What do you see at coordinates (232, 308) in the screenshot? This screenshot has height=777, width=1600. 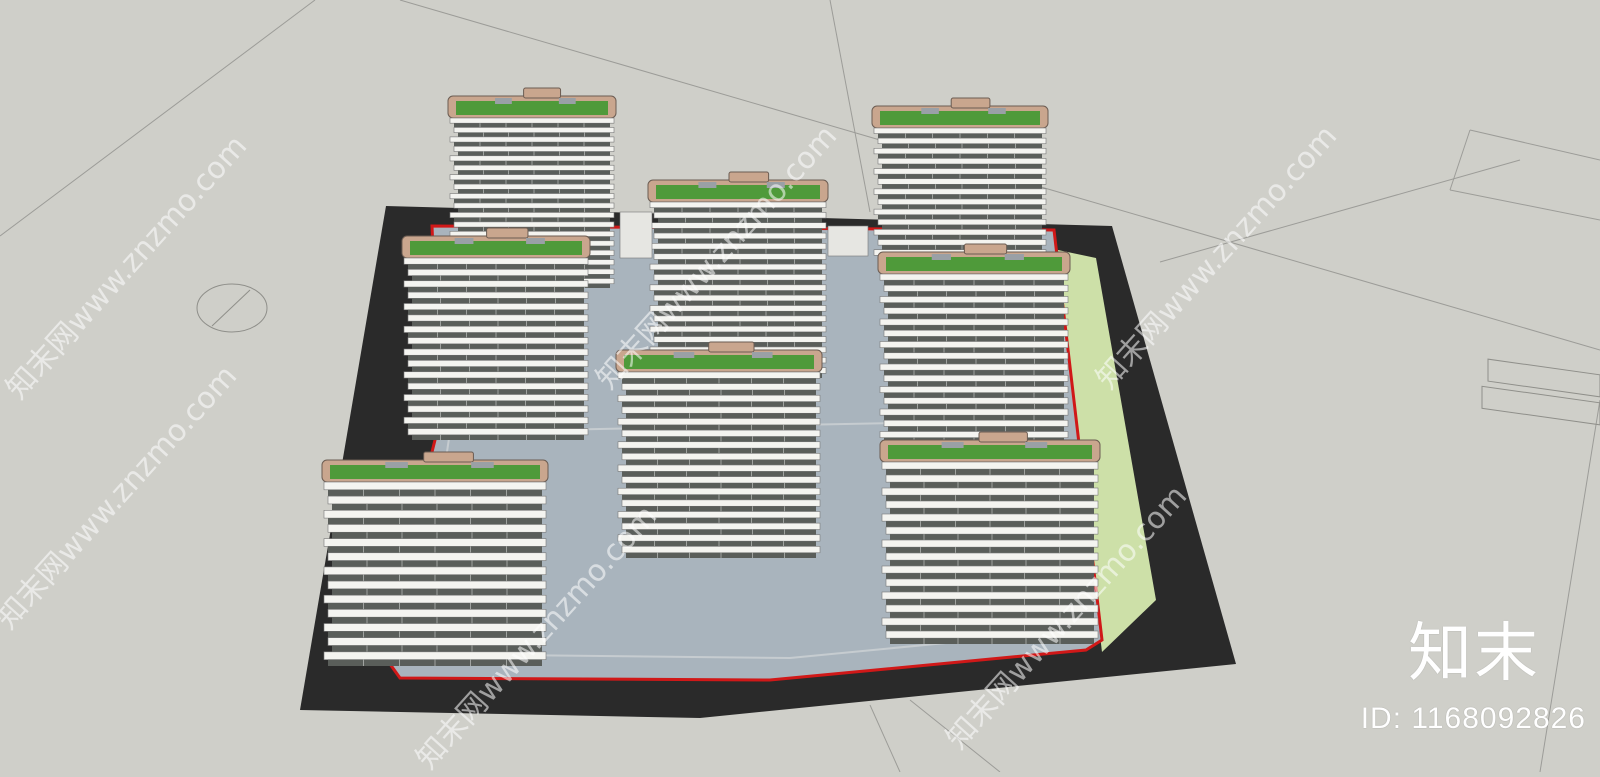 I see `north-arrow-icon` at bounding box center [232, 308].